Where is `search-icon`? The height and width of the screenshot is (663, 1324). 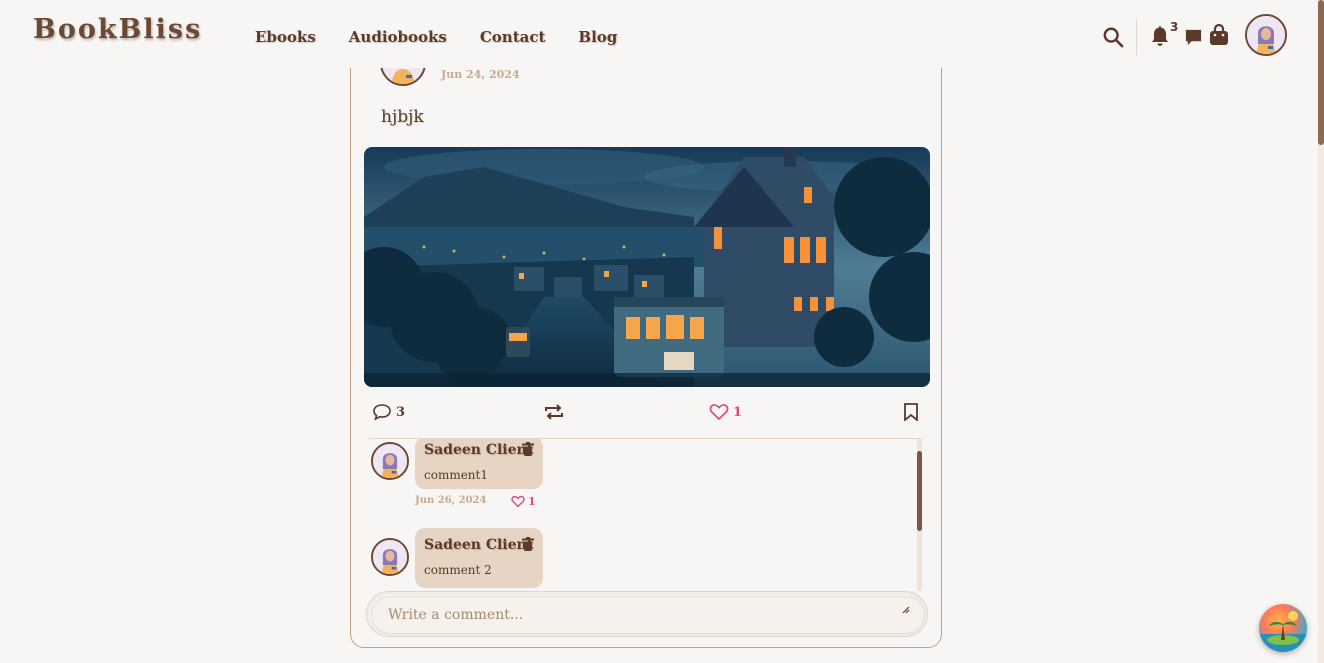 search-icon is located at coordinates (1113, 37).